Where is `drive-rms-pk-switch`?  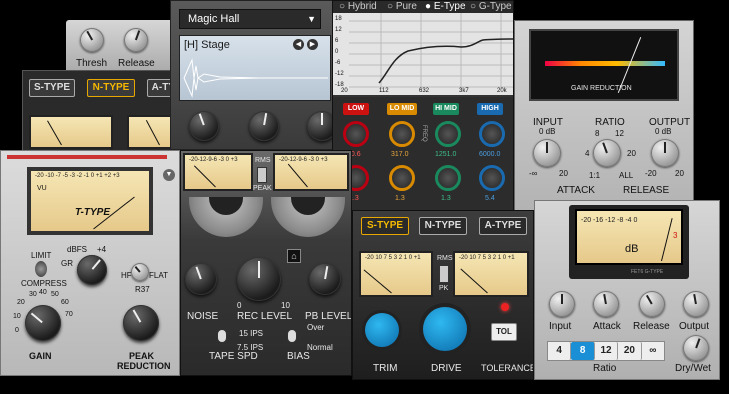 drive-rms-pk-switch is located at coordinates (444, 274).